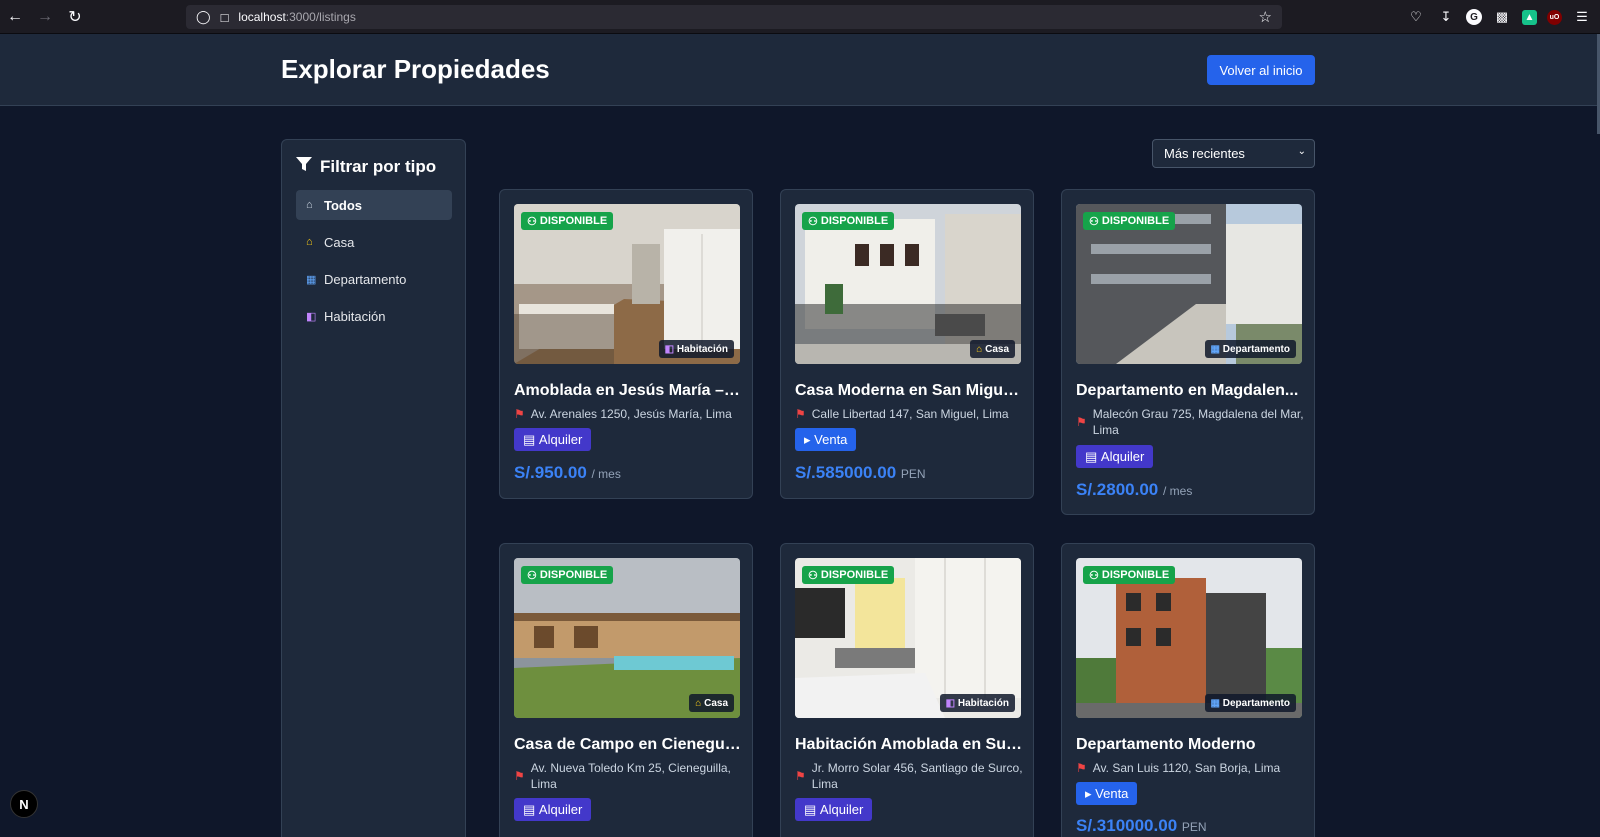 The width and height of the screenshot is (1600, 837). I want to click on nextjs-dev-indicator: N, so click(24, 804).